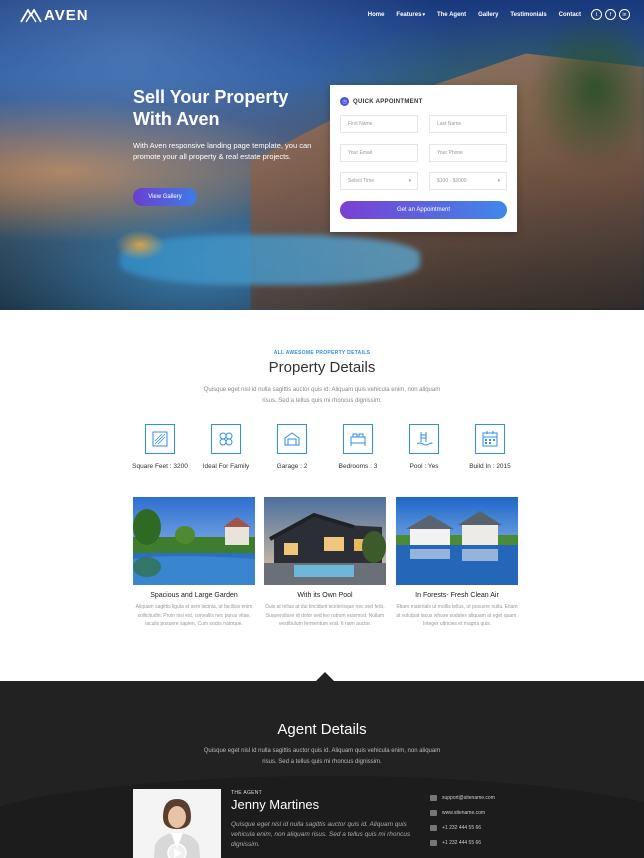  I want to click on contact-email: support@sitename.com, so click(462, 798).